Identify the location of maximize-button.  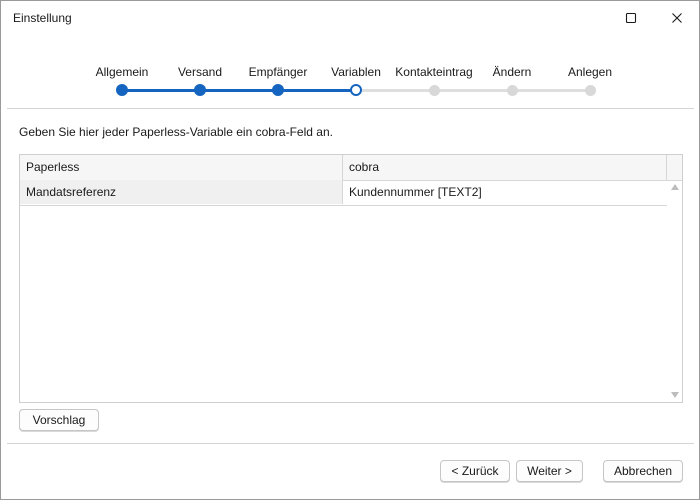
(631, 18).